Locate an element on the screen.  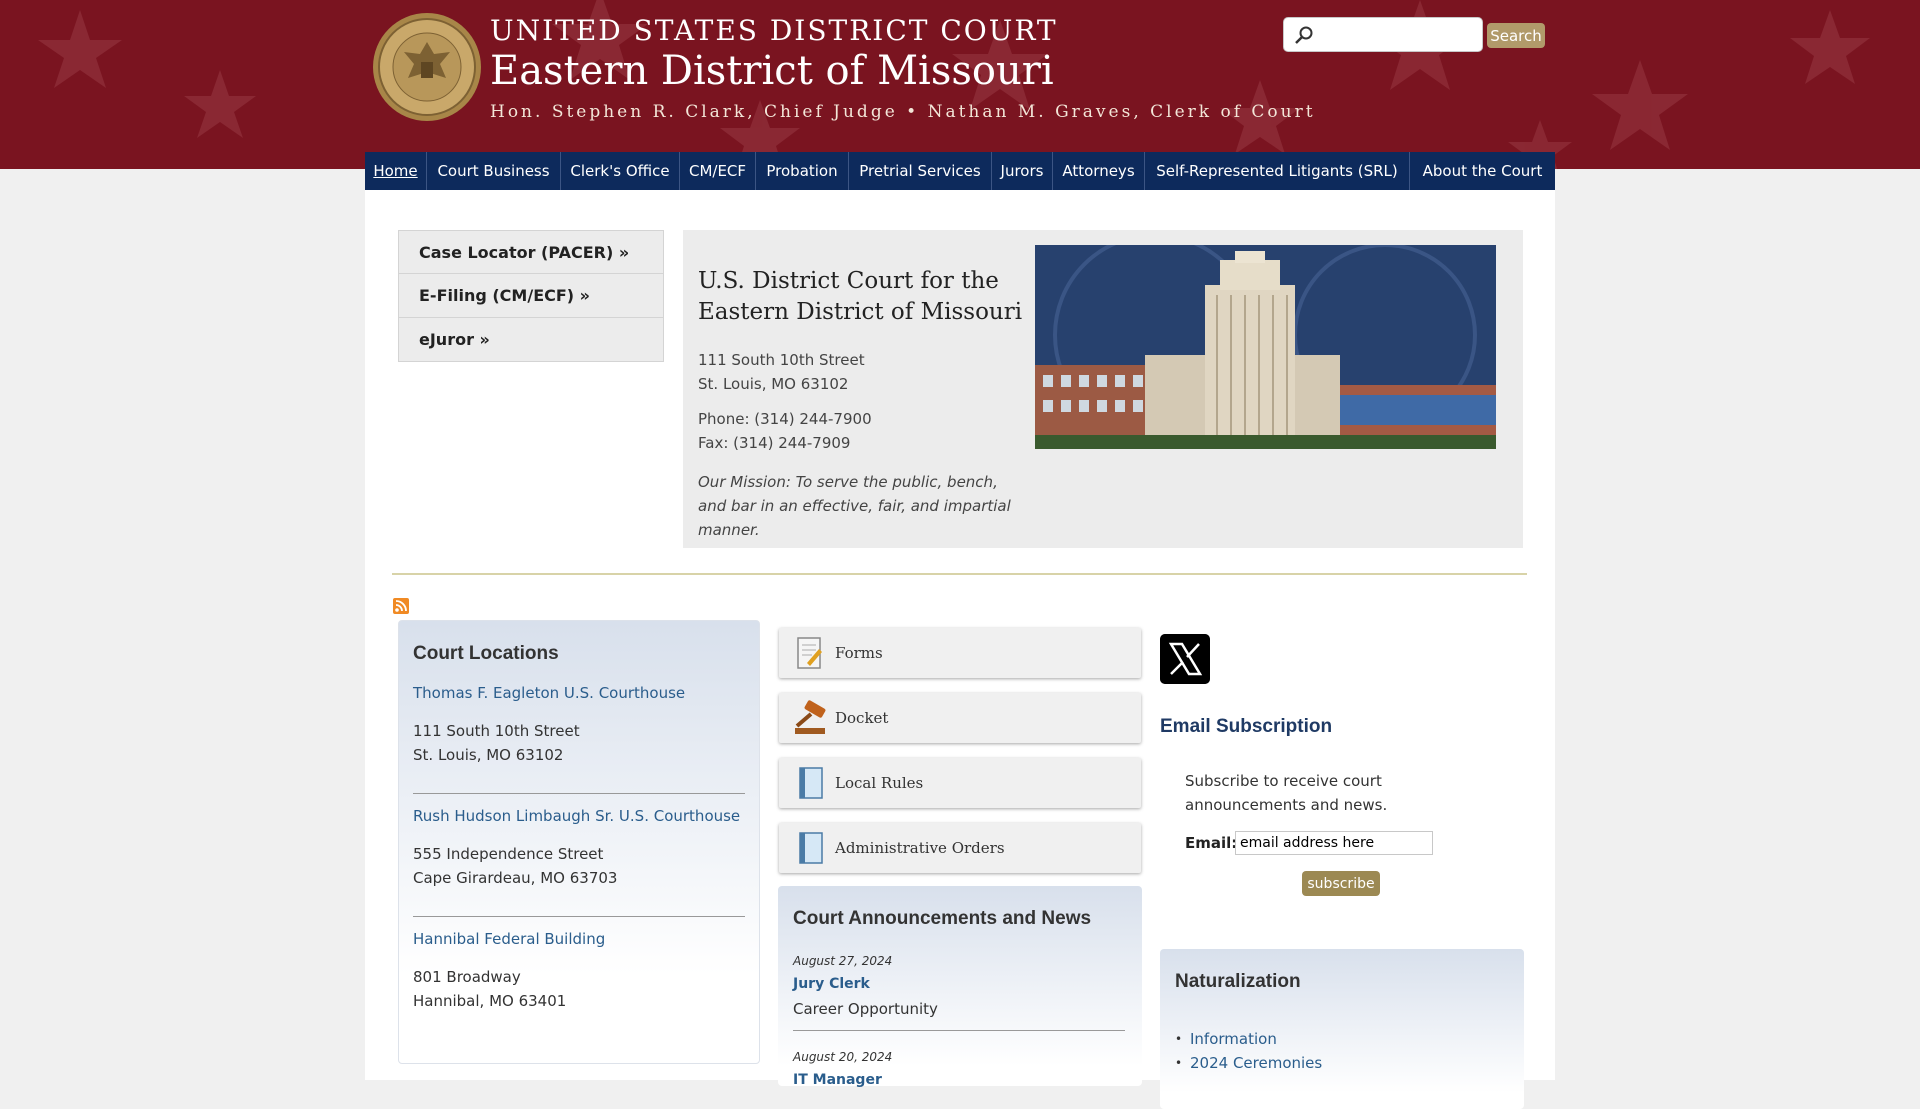
location-address-2: Hannibal, MO 63401 is located at coordinates (490, 1001).